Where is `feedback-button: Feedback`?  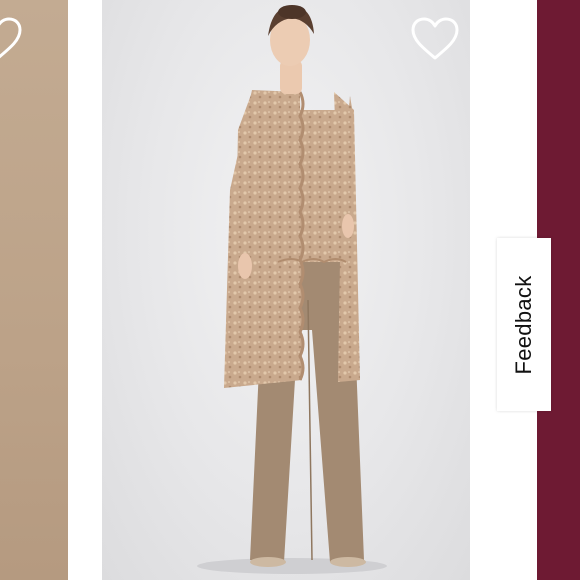 feedback-button: Feedback is located at coordinates (524, 324).